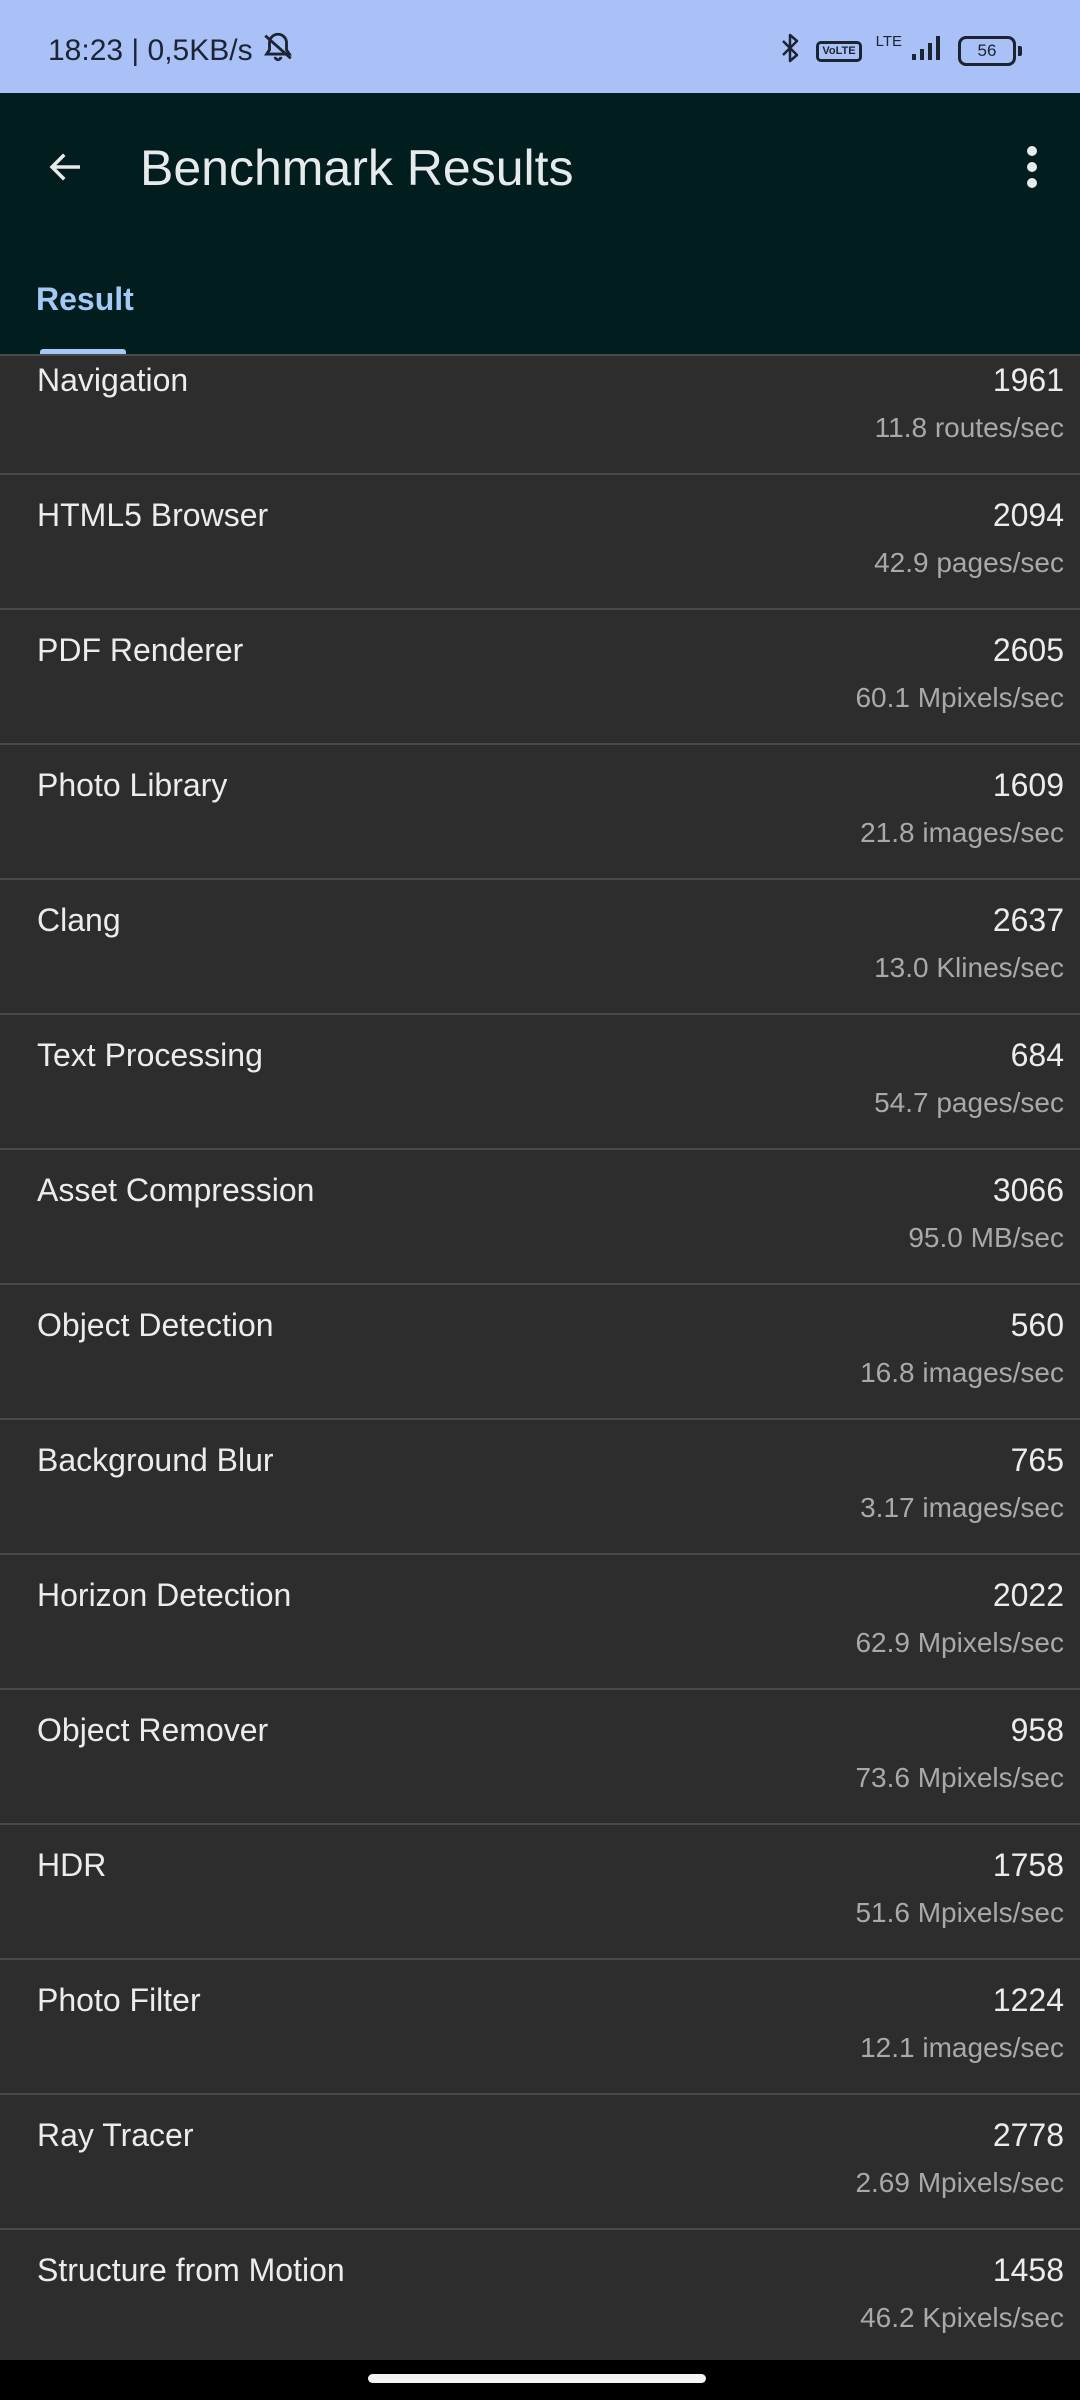 The width and height of the screenshot is (1080, 2400). Describe the element at coordinates (115, 2135) in the screenshot. I see `benchmark-name: Ray Tracer` at that location.